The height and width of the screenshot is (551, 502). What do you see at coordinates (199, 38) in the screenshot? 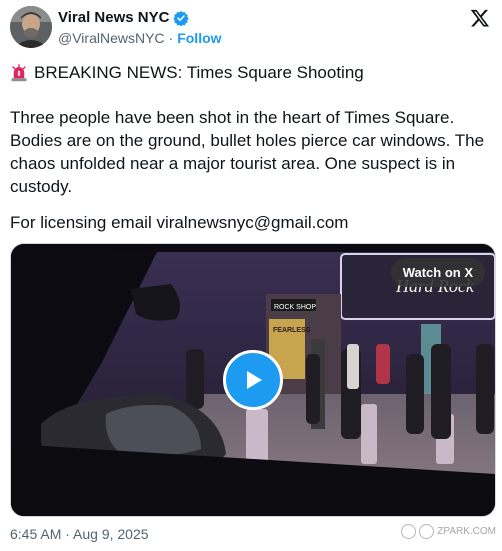
I see `follow-button: Follow` at bounding box center [199, 38].